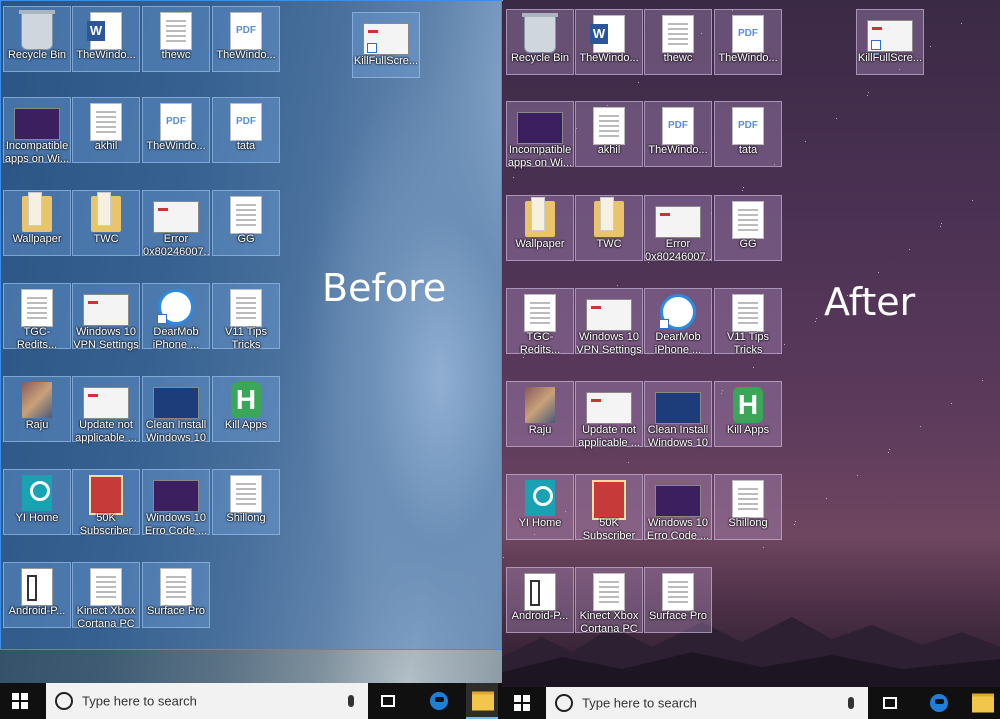 The width and height of the screenshot is (1000, 719). What do you see at coordinates (37, 587) in the screenshot?
I see `phones-icon` at bounding box center [37, 587].